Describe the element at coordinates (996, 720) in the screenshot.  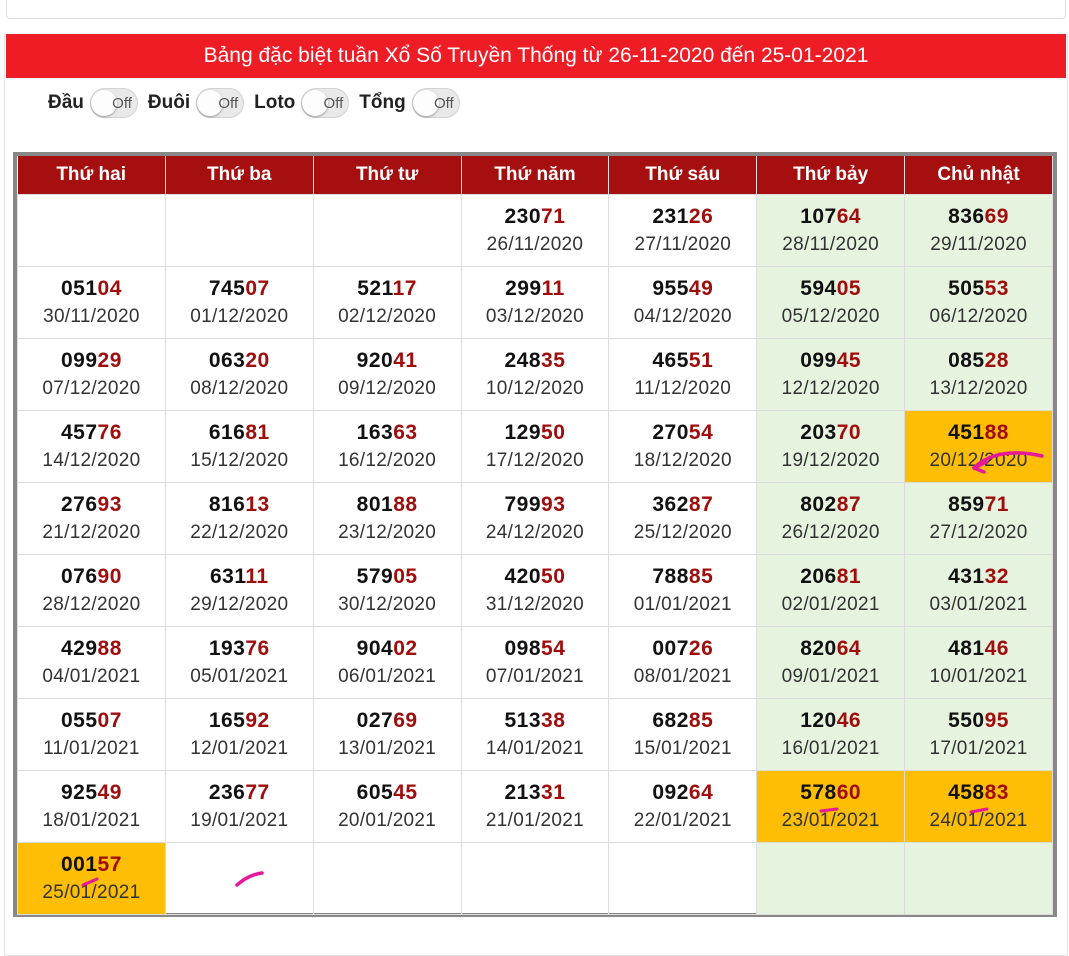
I see `number-tail: 95` at that location.